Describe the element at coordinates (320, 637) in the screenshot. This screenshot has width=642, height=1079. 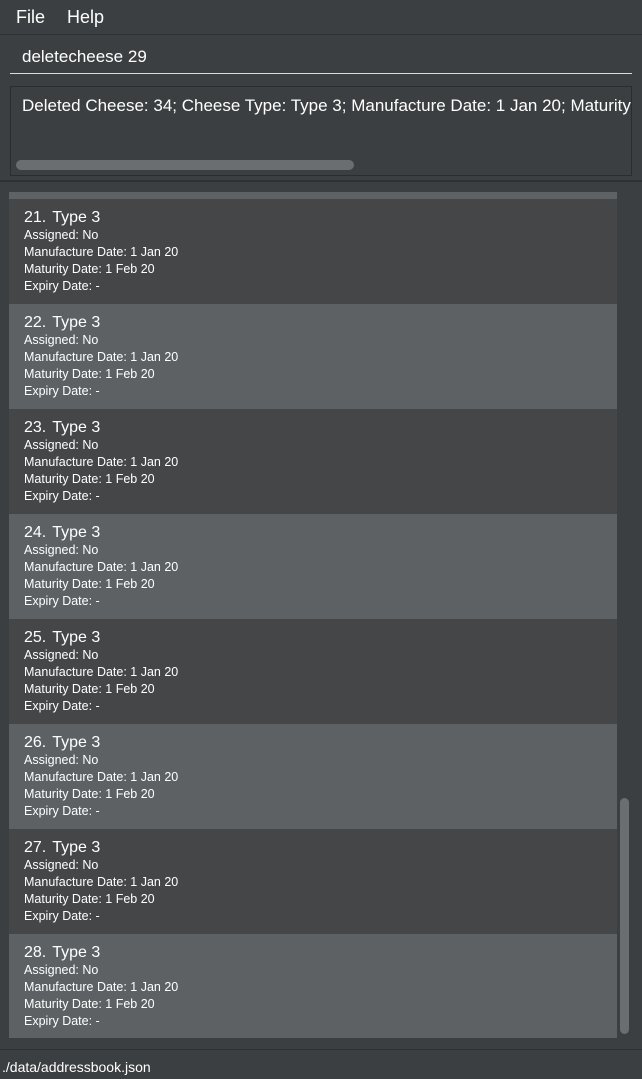
I see `cheese-card-title: 25. Type 3` at that location.